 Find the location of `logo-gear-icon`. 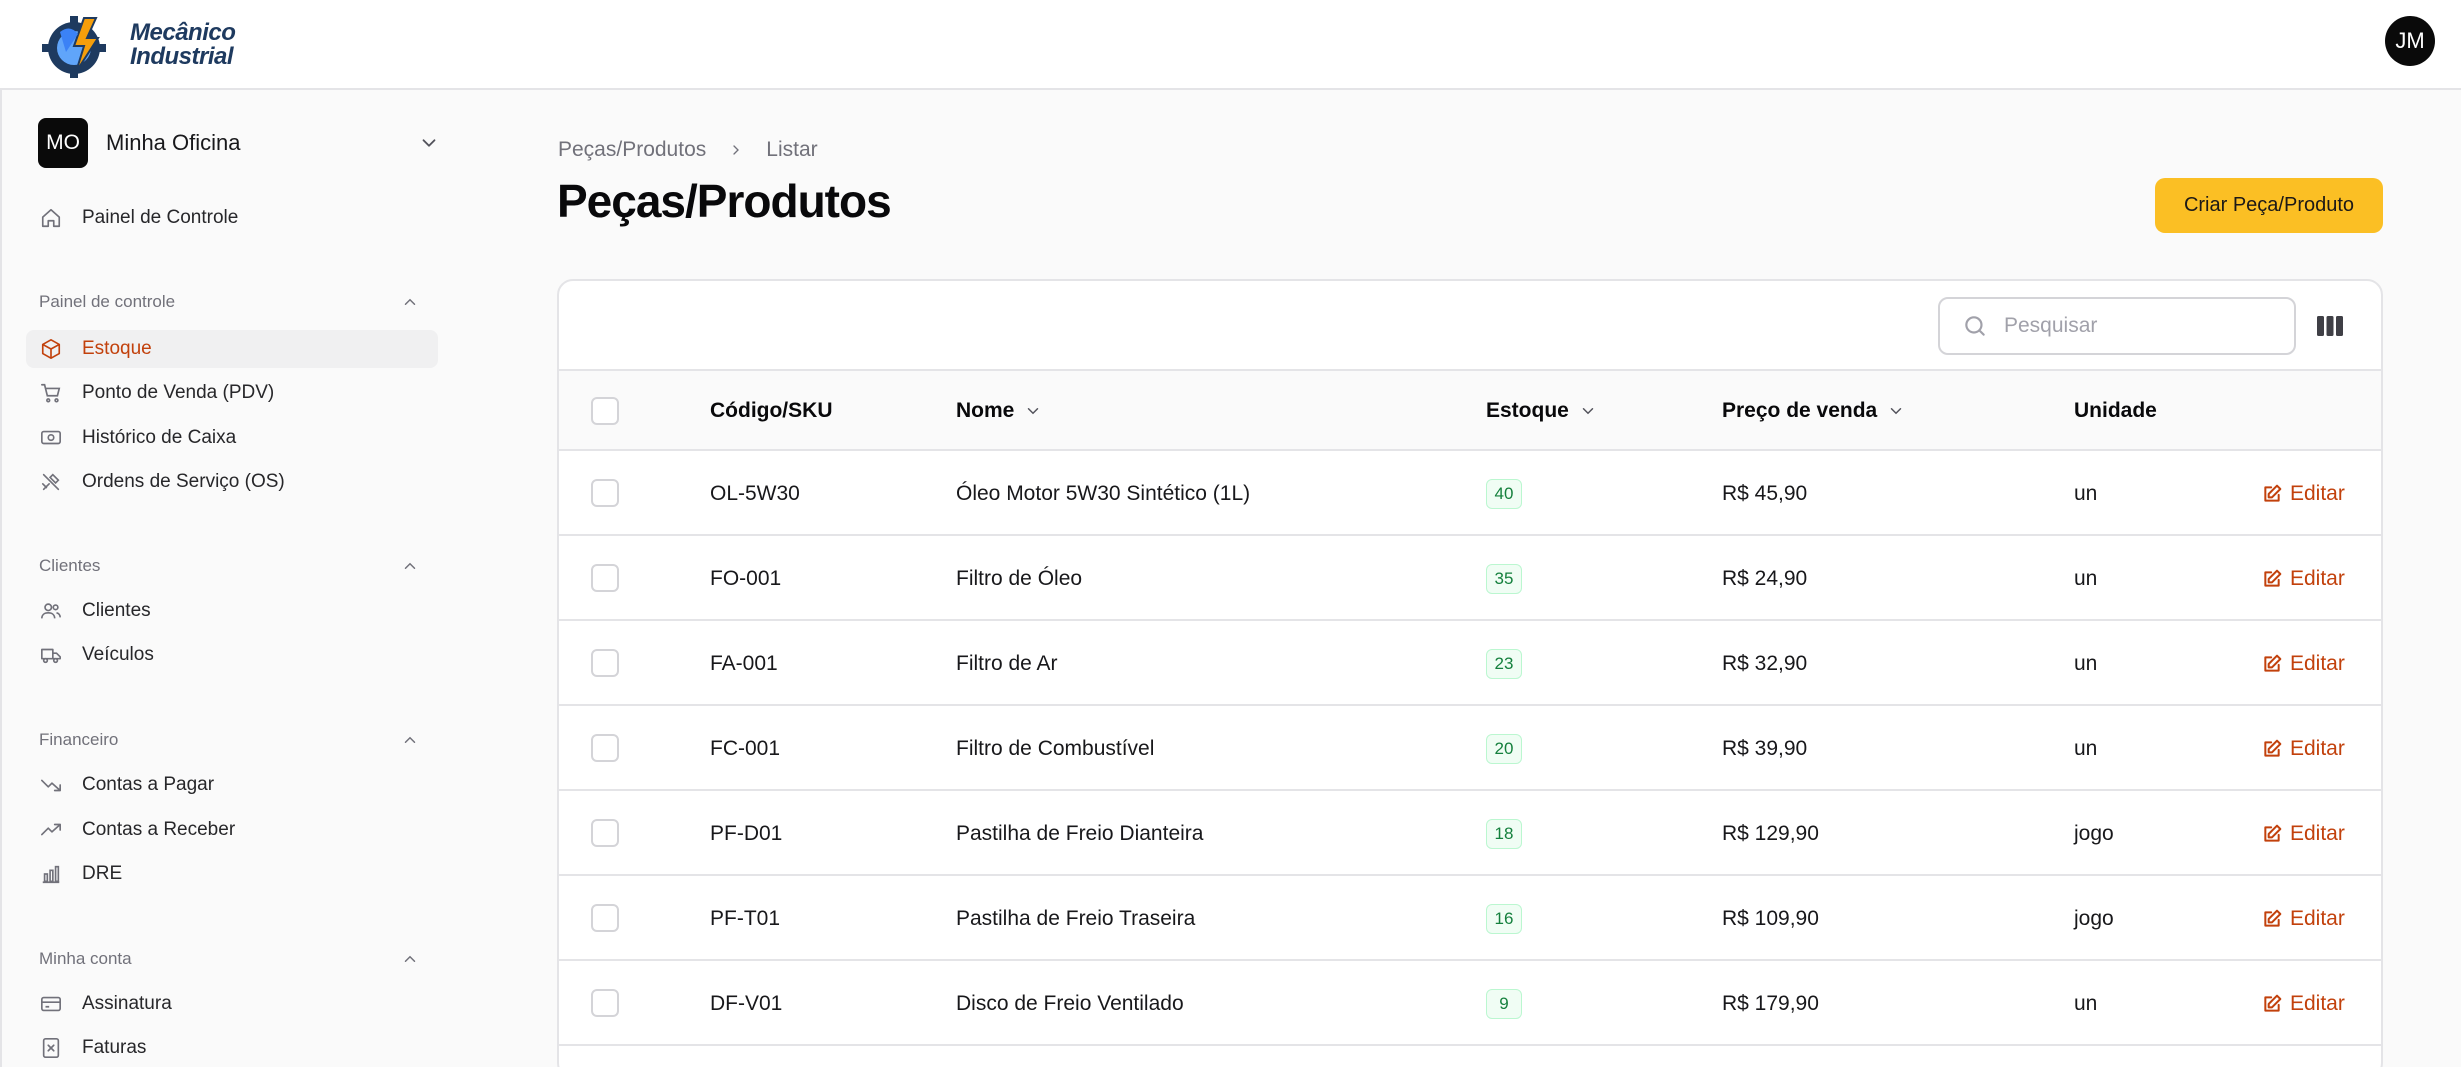

logo-gear-icon is located at coordinates (83, 45).